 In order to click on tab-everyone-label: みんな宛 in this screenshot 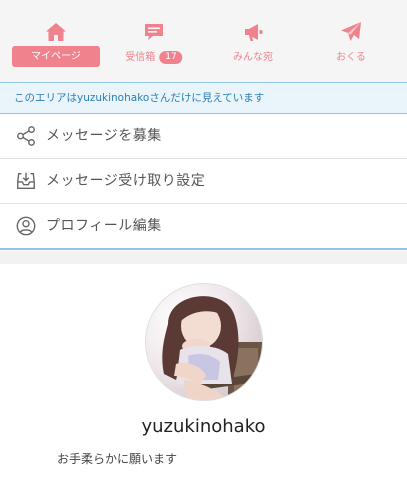, I will do `click(253, 57)`.